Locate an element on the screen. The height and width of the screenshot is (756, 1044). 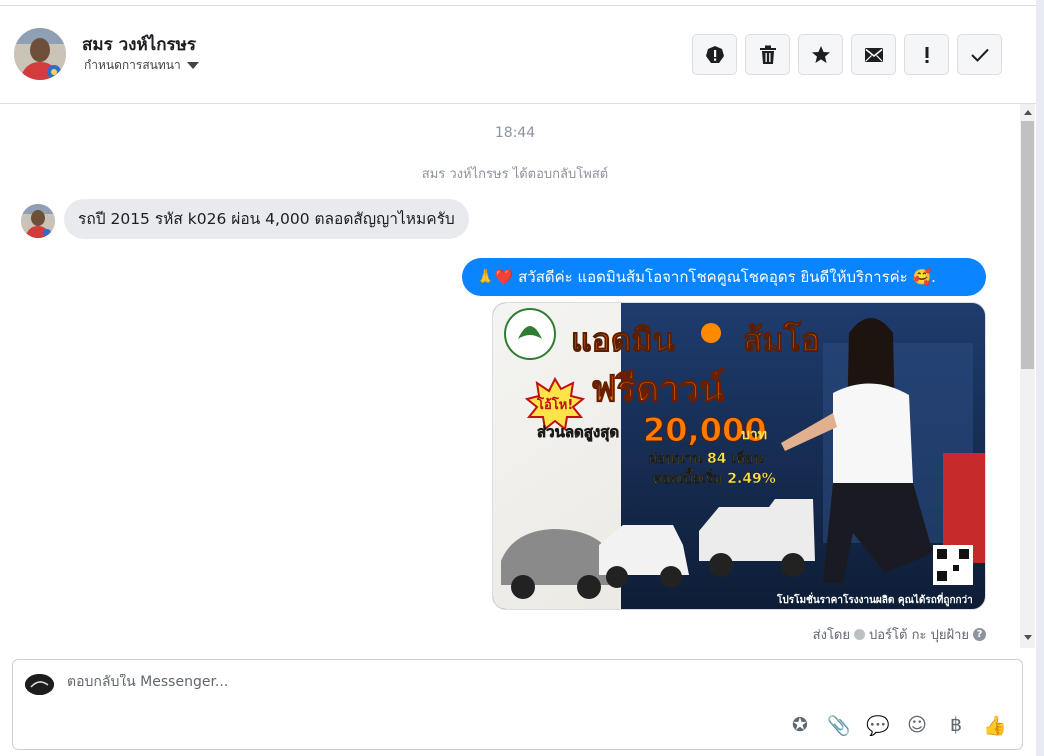
reply-input is located at coordinates (417, 682).